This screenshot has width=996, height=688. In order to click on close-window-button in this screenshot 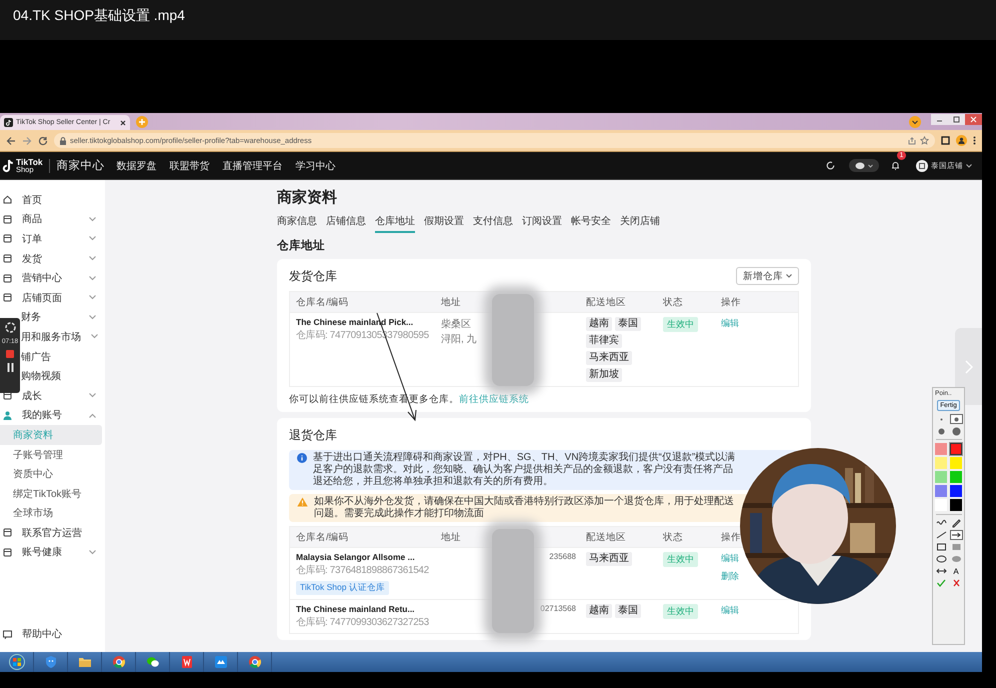, I will do `click(973, 119)`.